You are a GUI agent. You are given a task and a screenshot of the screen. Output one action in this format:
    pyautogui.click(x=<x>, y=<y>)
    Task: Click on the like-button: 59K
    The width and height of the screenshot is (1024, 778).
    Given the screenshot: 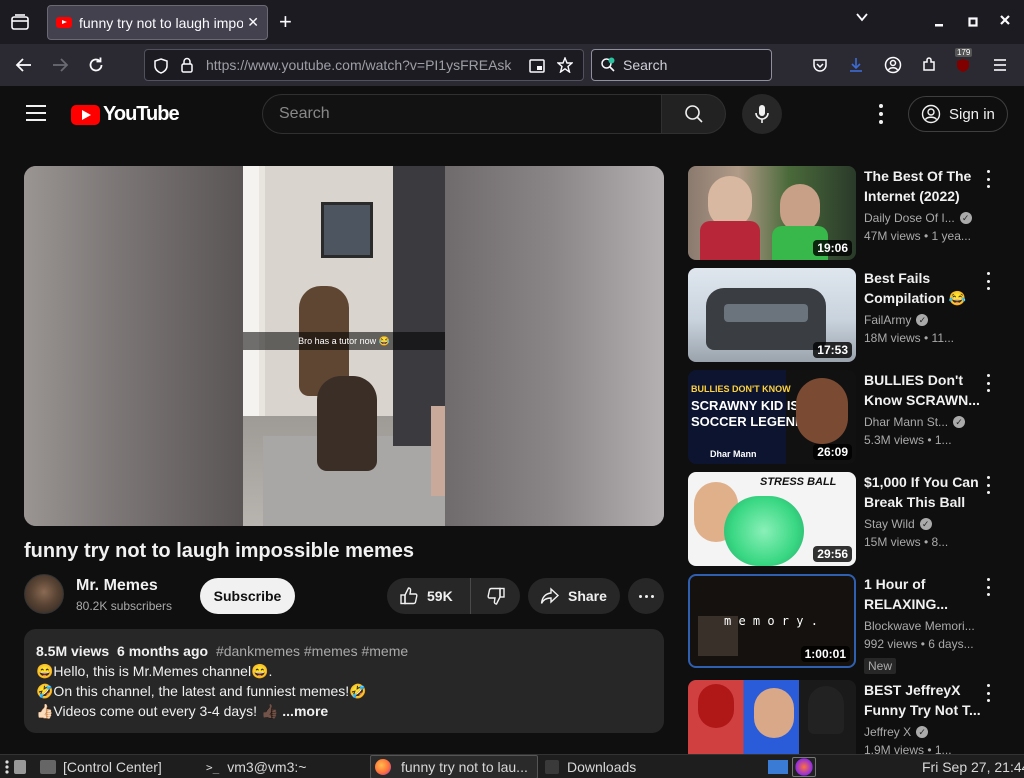 What is the action you would take?
    pyautogui.click(x=429, y=596)
    